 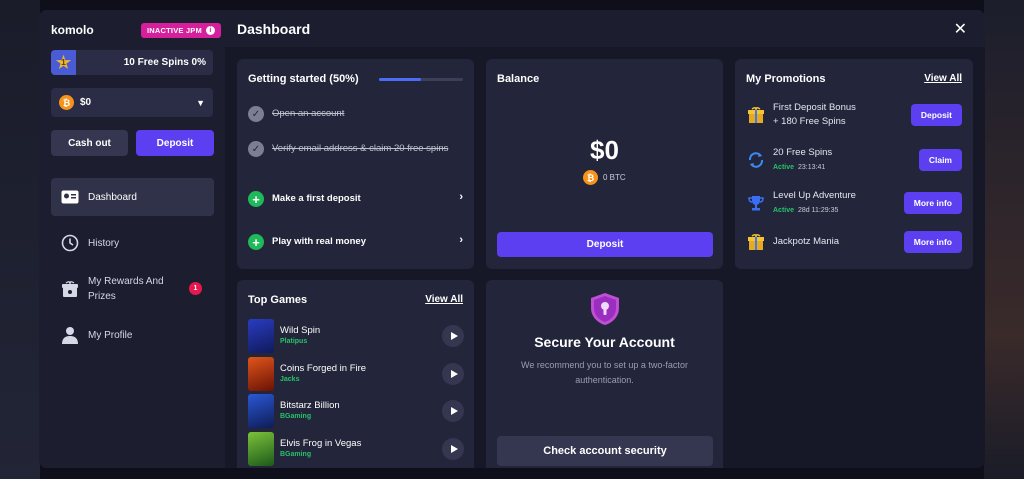 What do you see at coordinates (400, 79) in the screenshot?
I see `progress-fill` at bounding box center [400, 79].